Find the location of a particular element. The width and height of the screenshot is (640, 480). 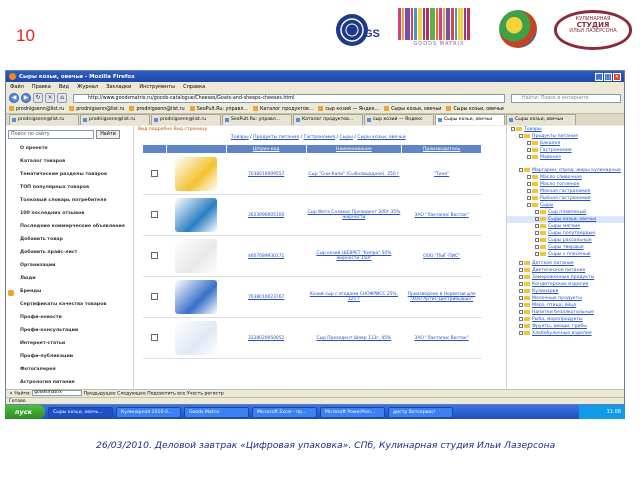

tree-node: Масло сливочное is located at coordinates (565, 177).